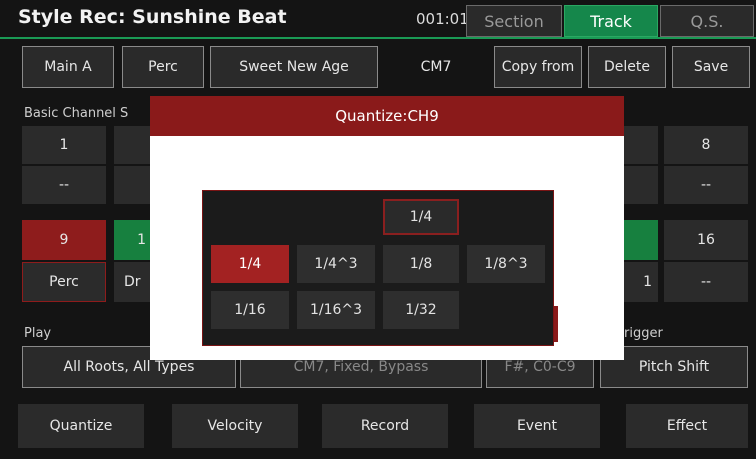 The width and height of the screenshot is (756, 459). What do you see at coordinates (421, 217) in the screenshot?
I see `quantize-current-value: 1/4` at bounding box center [421, 217].